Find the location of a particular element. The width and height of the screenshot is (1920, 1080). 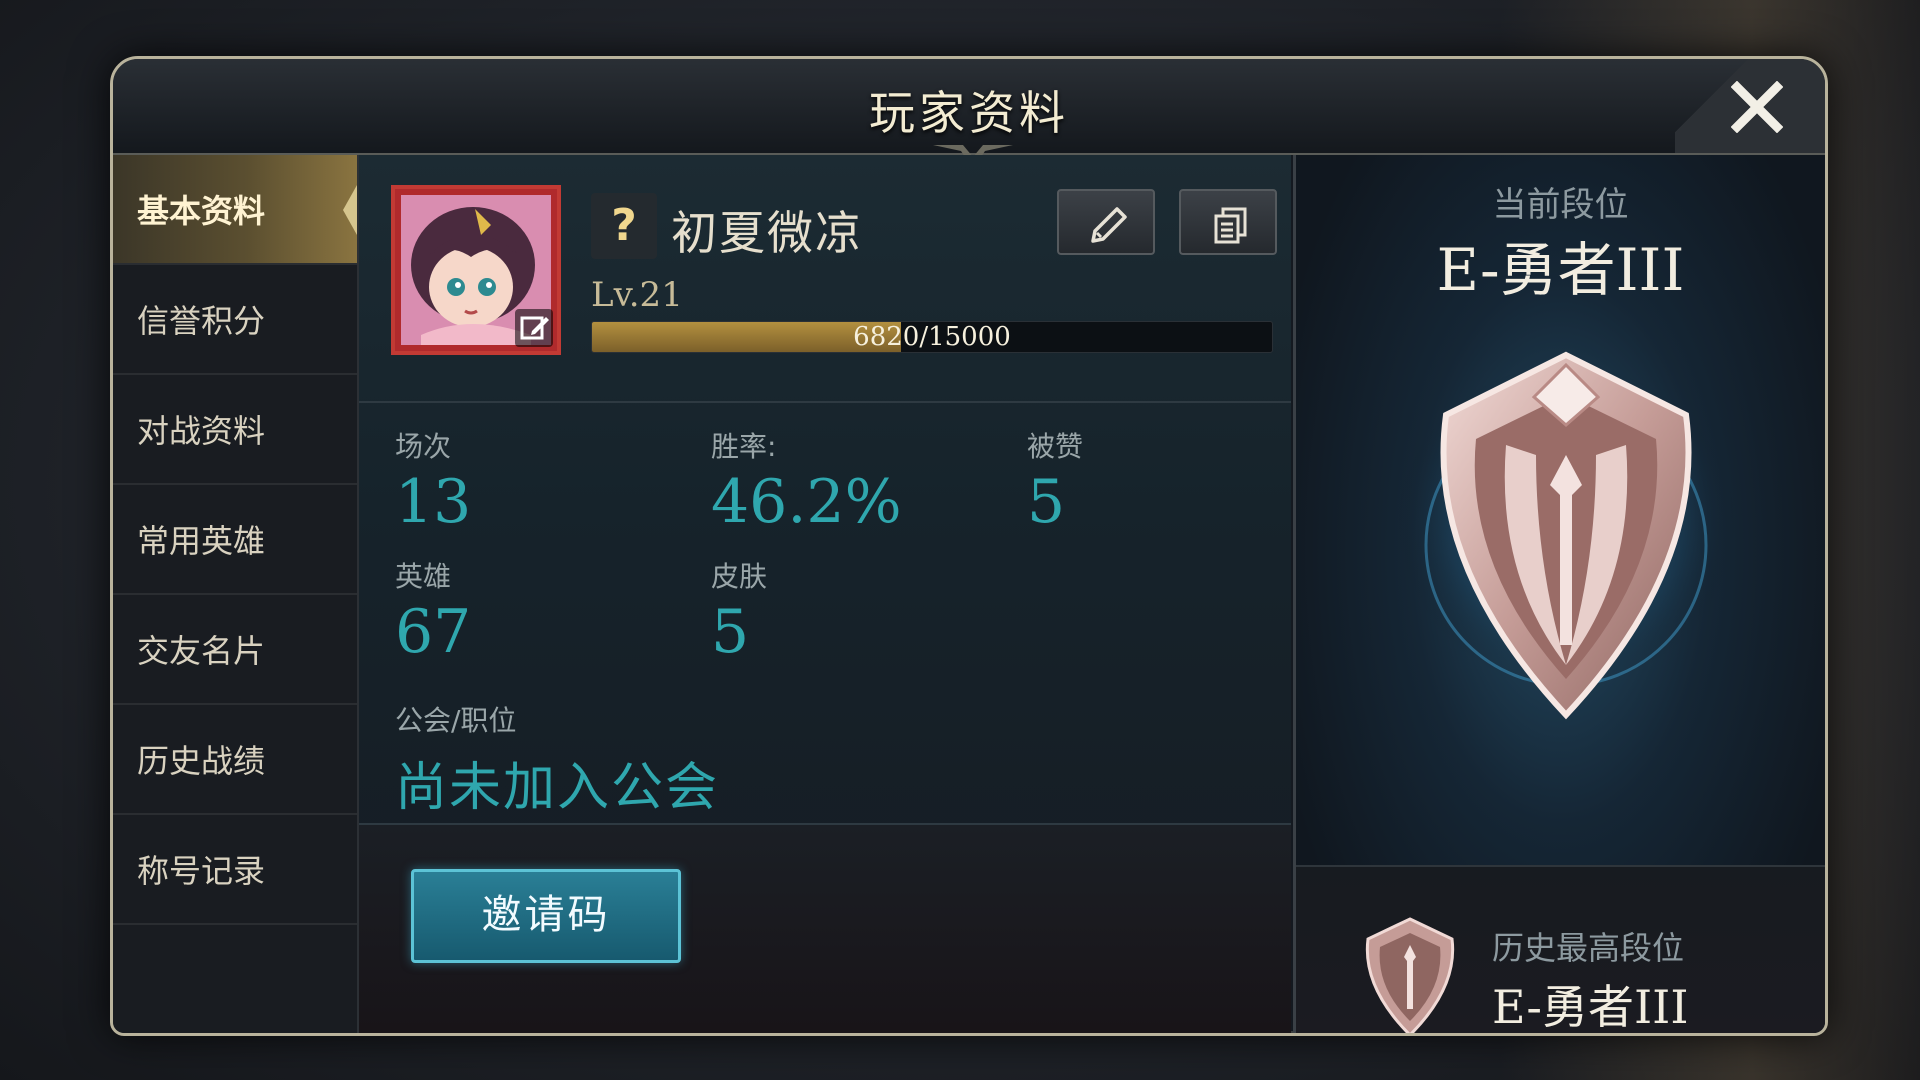

close-button is located at coordinates (1750, 106).